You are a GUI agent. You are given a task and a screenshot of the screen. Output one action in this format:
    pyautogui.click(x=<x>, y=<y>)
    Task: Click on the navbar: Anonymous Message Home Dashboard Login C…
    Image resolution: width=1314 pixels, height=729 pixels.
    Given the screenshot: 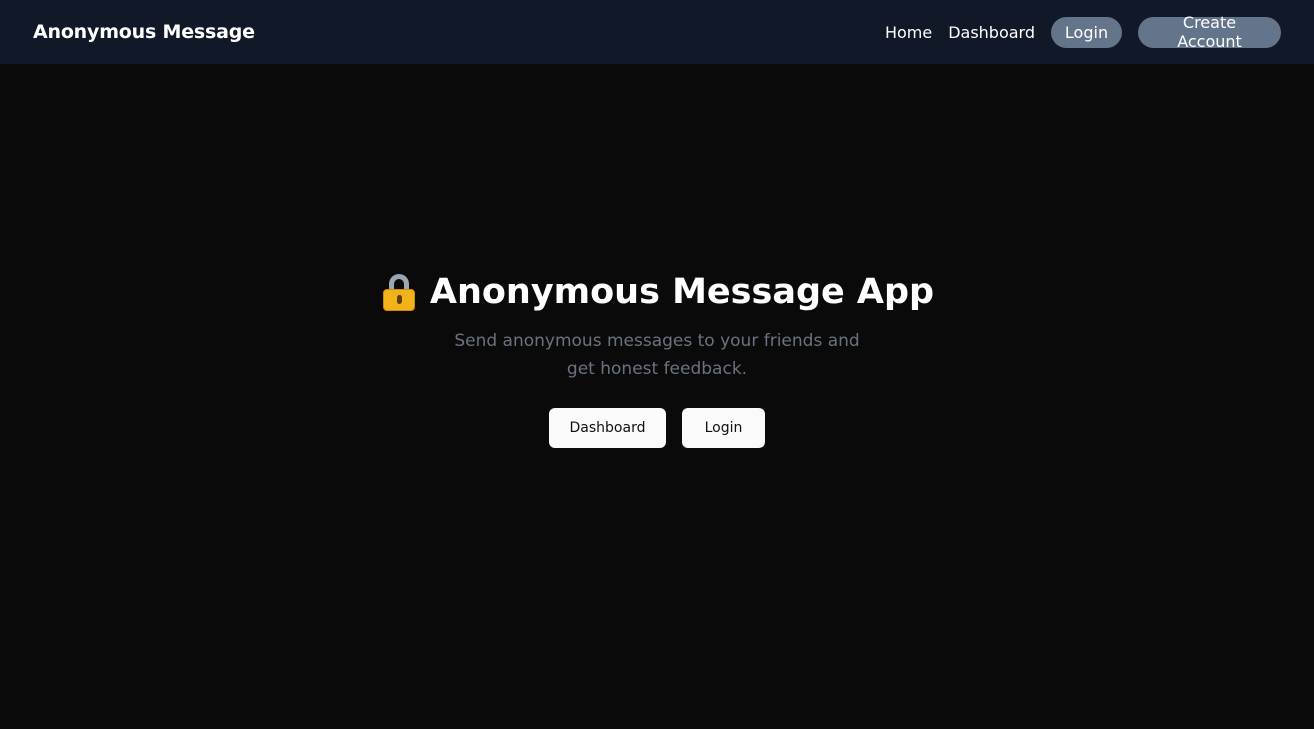 What is the action you would take?
    pyautogui.click(x=657, y=32)
    